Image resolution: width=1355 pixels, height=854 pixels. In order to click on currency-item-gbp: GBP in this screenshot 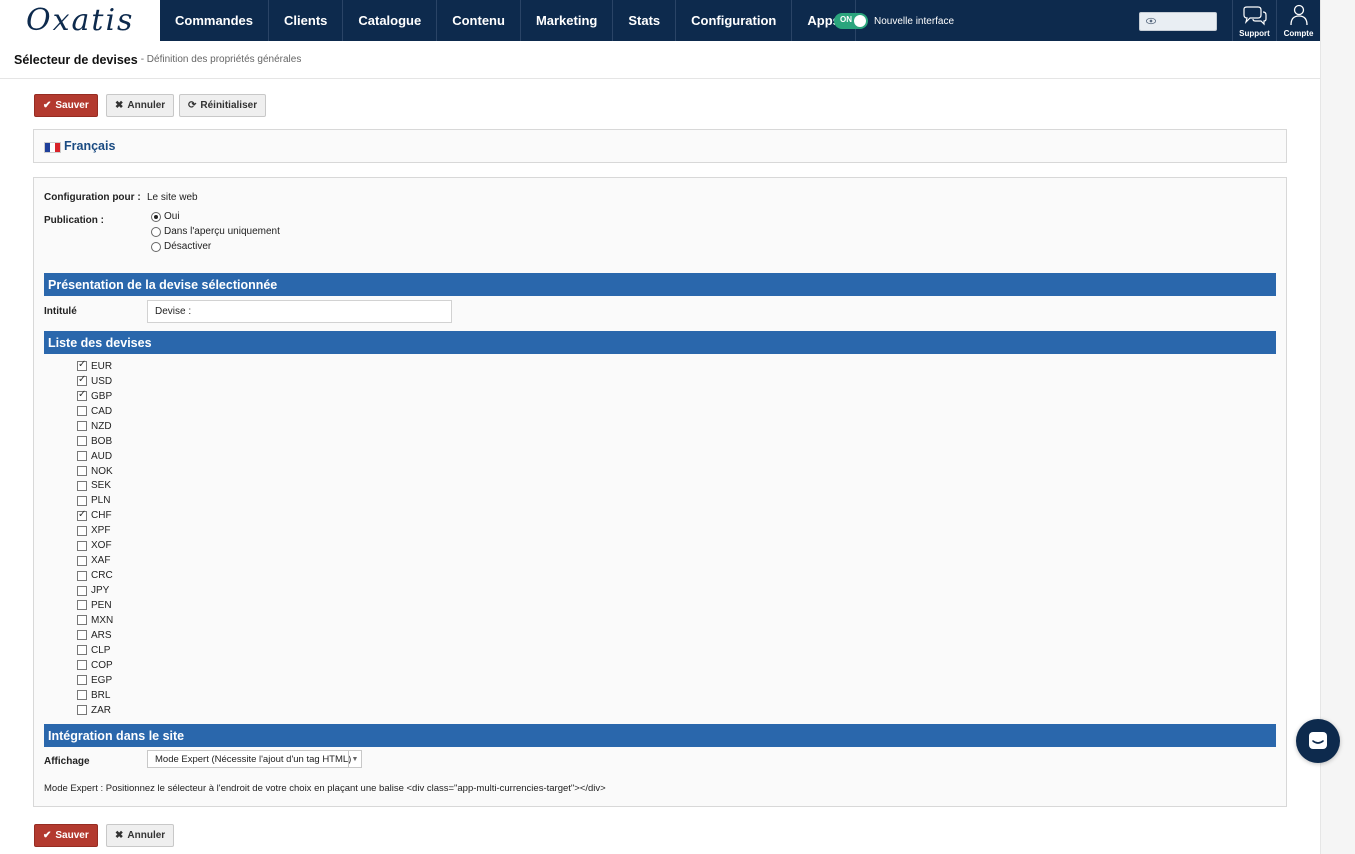, I will do `click(95, 396)`.